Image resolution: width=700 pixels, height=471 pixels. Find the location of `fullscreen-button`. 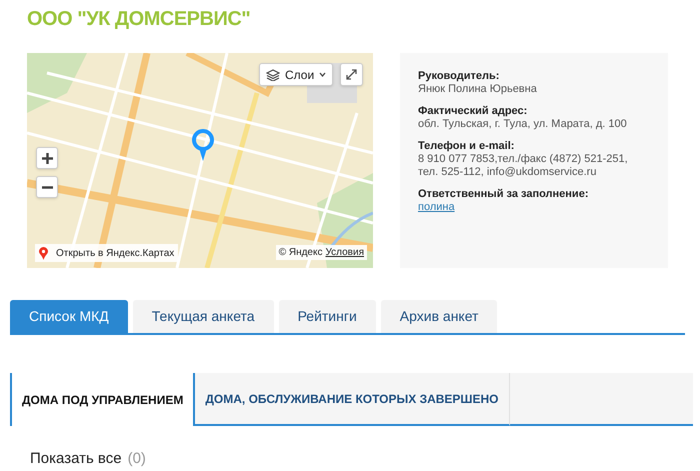

fullscreen-button is located at coordinates (351, 74).